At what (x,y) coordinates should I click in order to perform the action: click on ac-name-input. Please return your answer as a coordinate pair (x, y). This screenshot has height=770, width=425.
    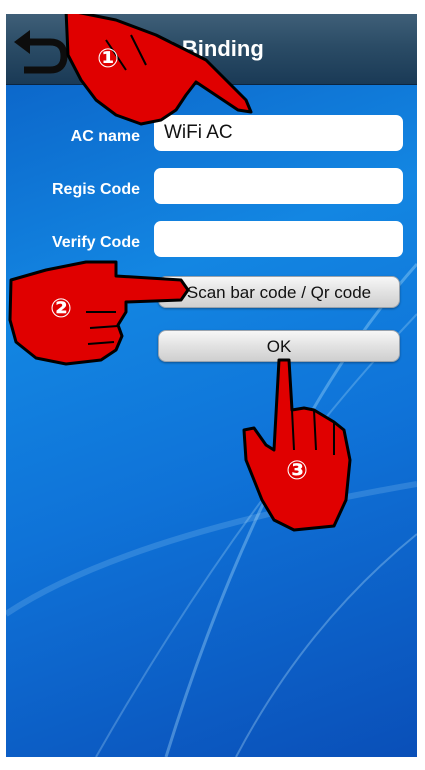
    Looking at the image, I should click on (278, 133).